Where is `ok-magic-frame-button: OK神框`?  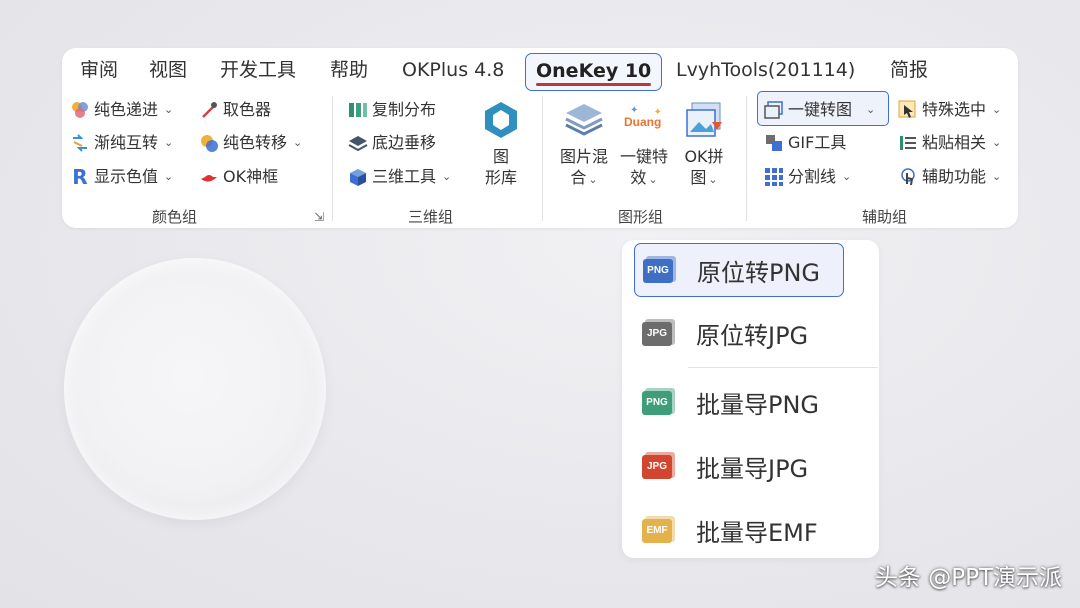
ok-magic-frame-button: OK神框 is located at coordinates (238, 177).